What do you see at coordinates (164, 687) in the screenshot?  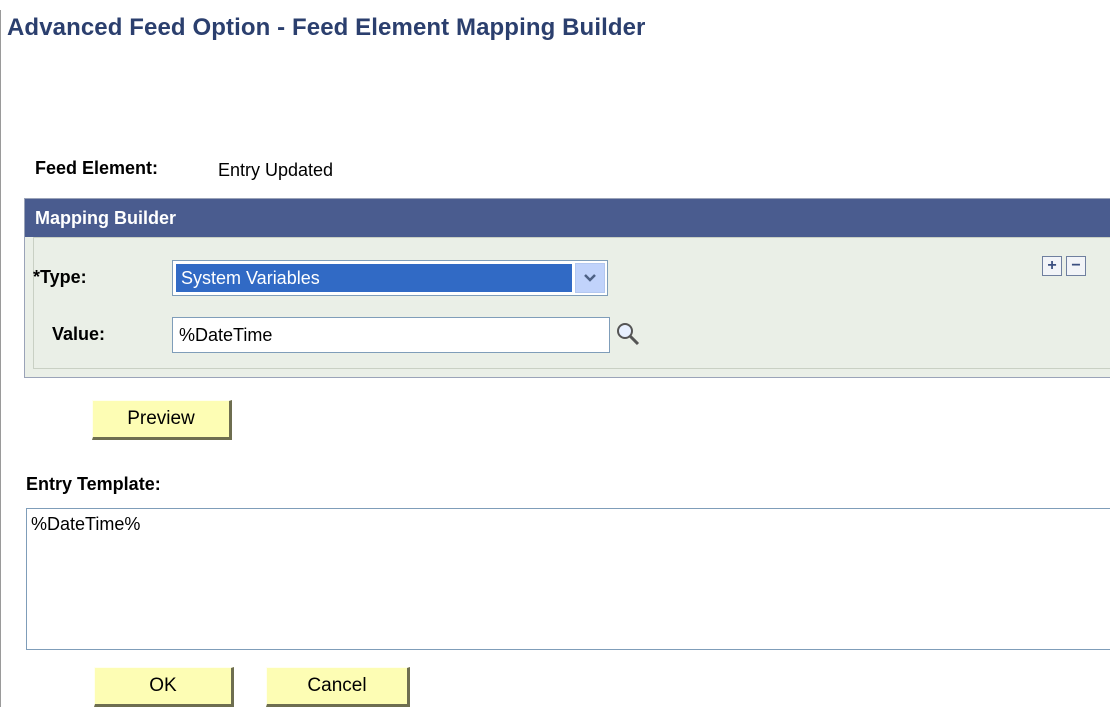 I see `ok-button: OK` at bounding box center [164, 687].